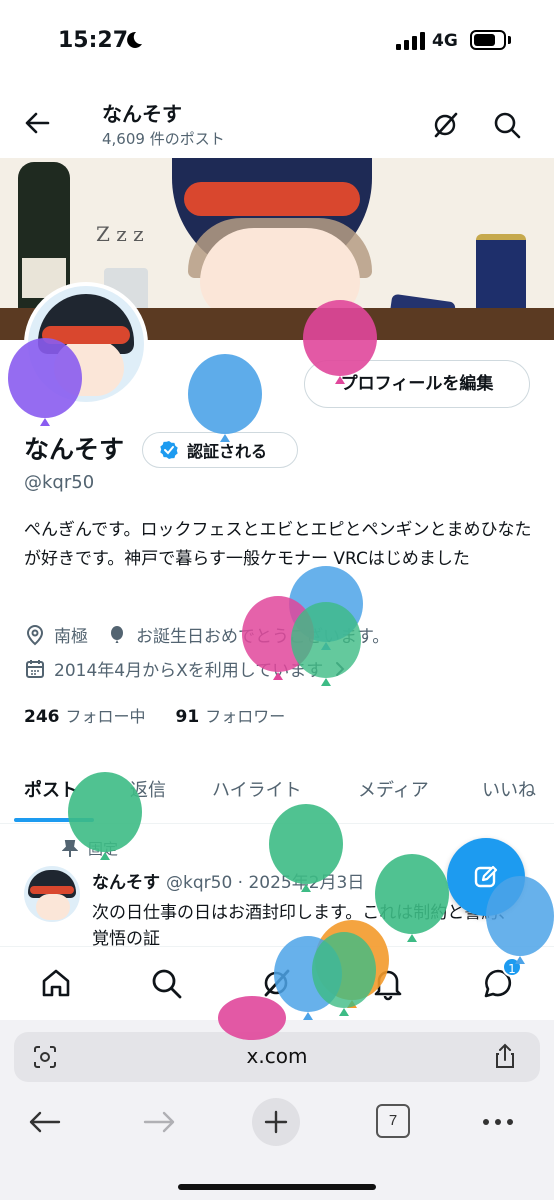  I want to click on profile-header: なんそす 4,609 件のポスト, so click(277, 121).